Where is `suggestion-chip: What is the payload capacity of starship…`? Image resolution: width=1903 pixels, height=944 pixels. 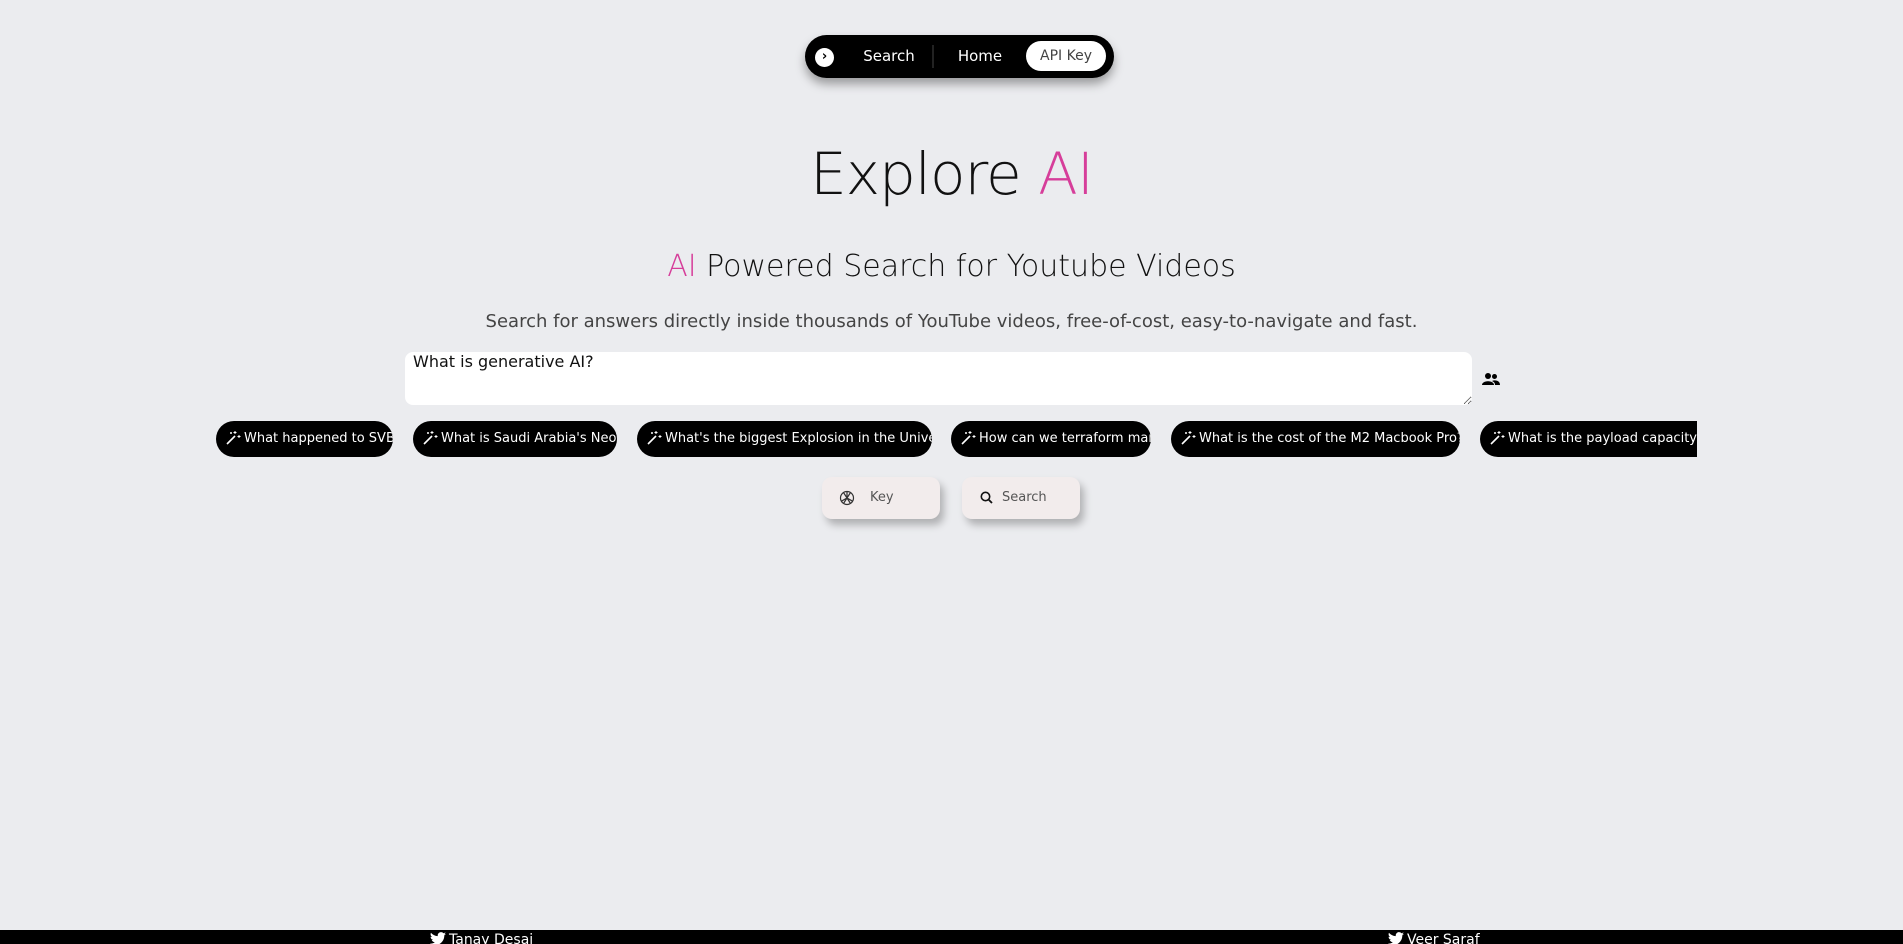 suggestion-chip: What is the payload capacity of starship… is located at coordinates (1588, 439).